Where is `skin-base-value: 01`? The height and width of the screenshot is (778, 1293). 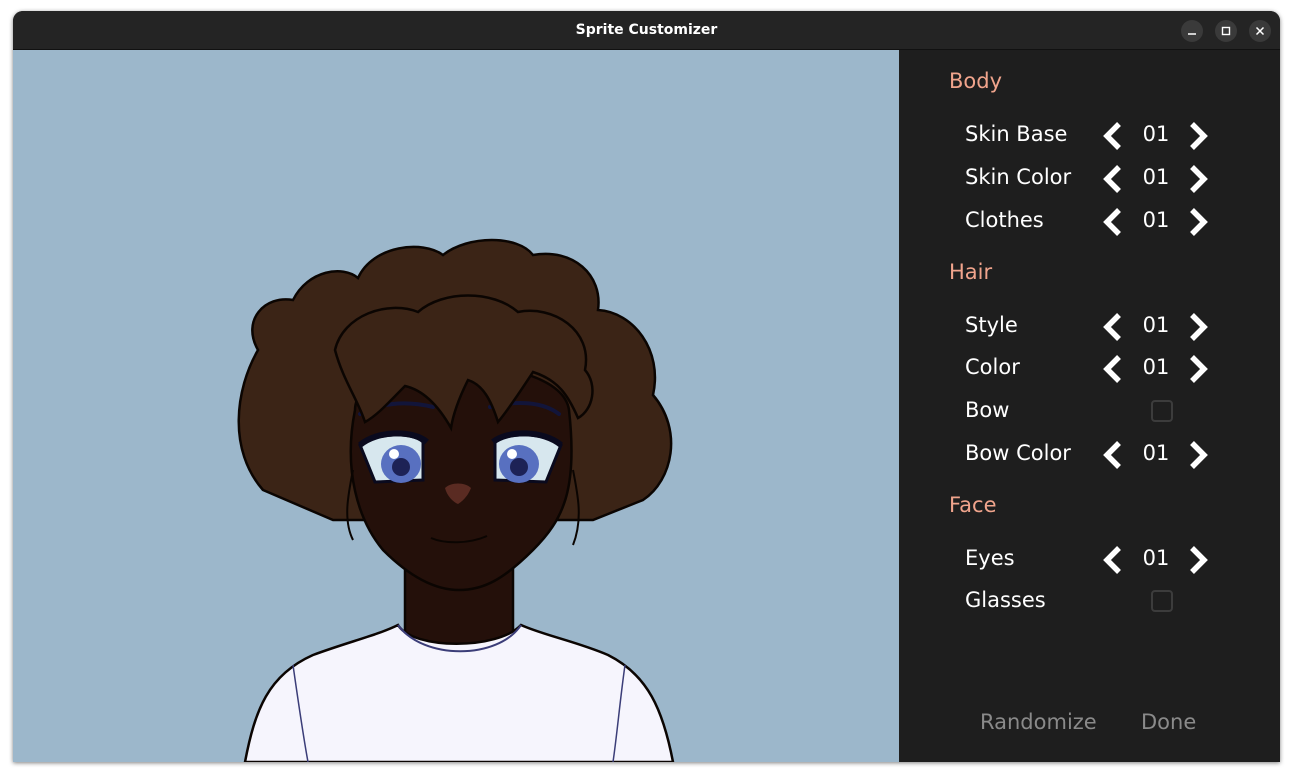 skin-base-value: 01 is located at coordinates (1156, 134).